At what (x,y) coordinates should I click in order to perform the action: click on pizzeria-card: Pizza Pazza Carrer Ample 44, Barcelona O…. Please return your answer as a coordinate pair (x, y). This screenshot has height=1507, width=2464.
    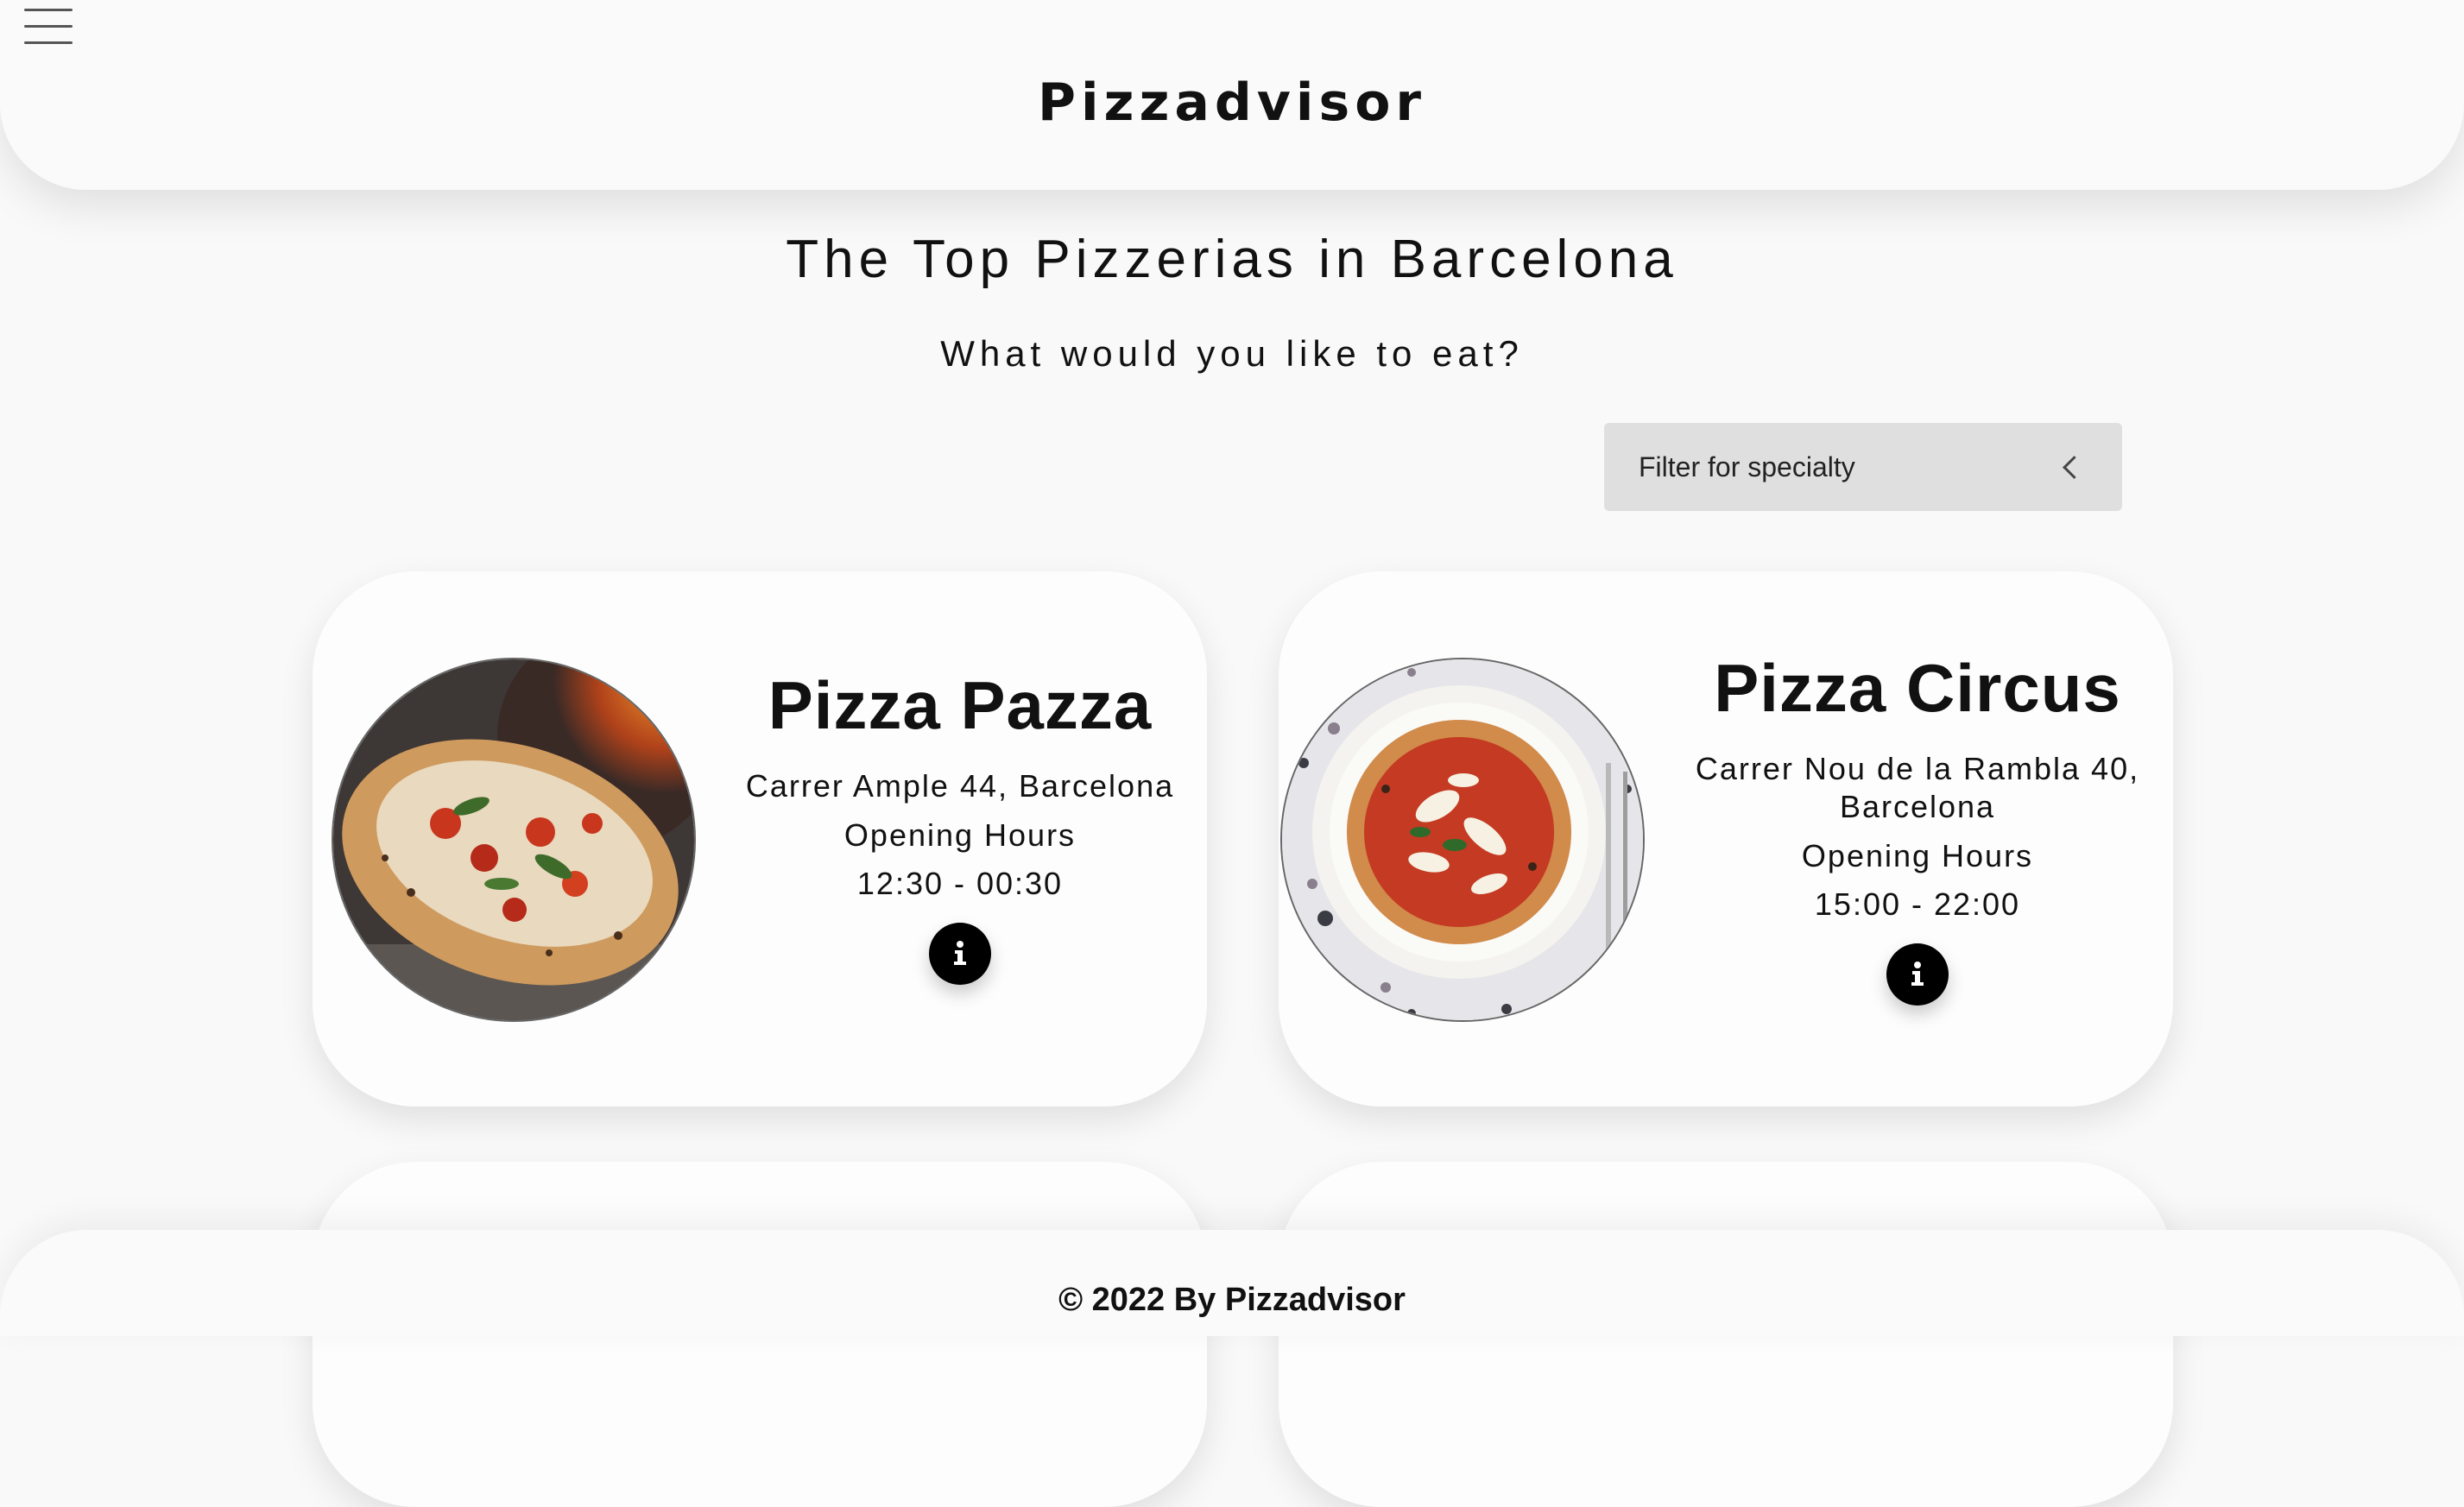
    Looking at the image, I should click on (760, 839).